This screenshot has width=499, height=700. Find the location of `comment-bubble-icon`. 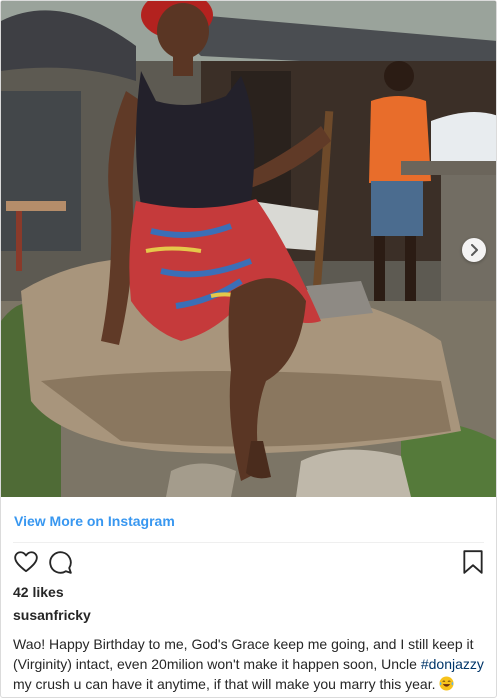

comment-bubble-icon is located at coordinates (60, 562).